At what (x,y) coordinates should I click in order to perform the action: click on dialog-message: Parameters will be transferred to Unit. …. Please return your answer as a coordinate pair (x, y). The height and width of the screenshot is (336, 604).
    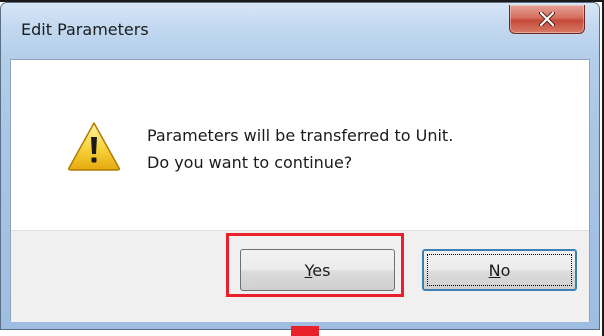
    Looking at the image, I should click on (300, 149).